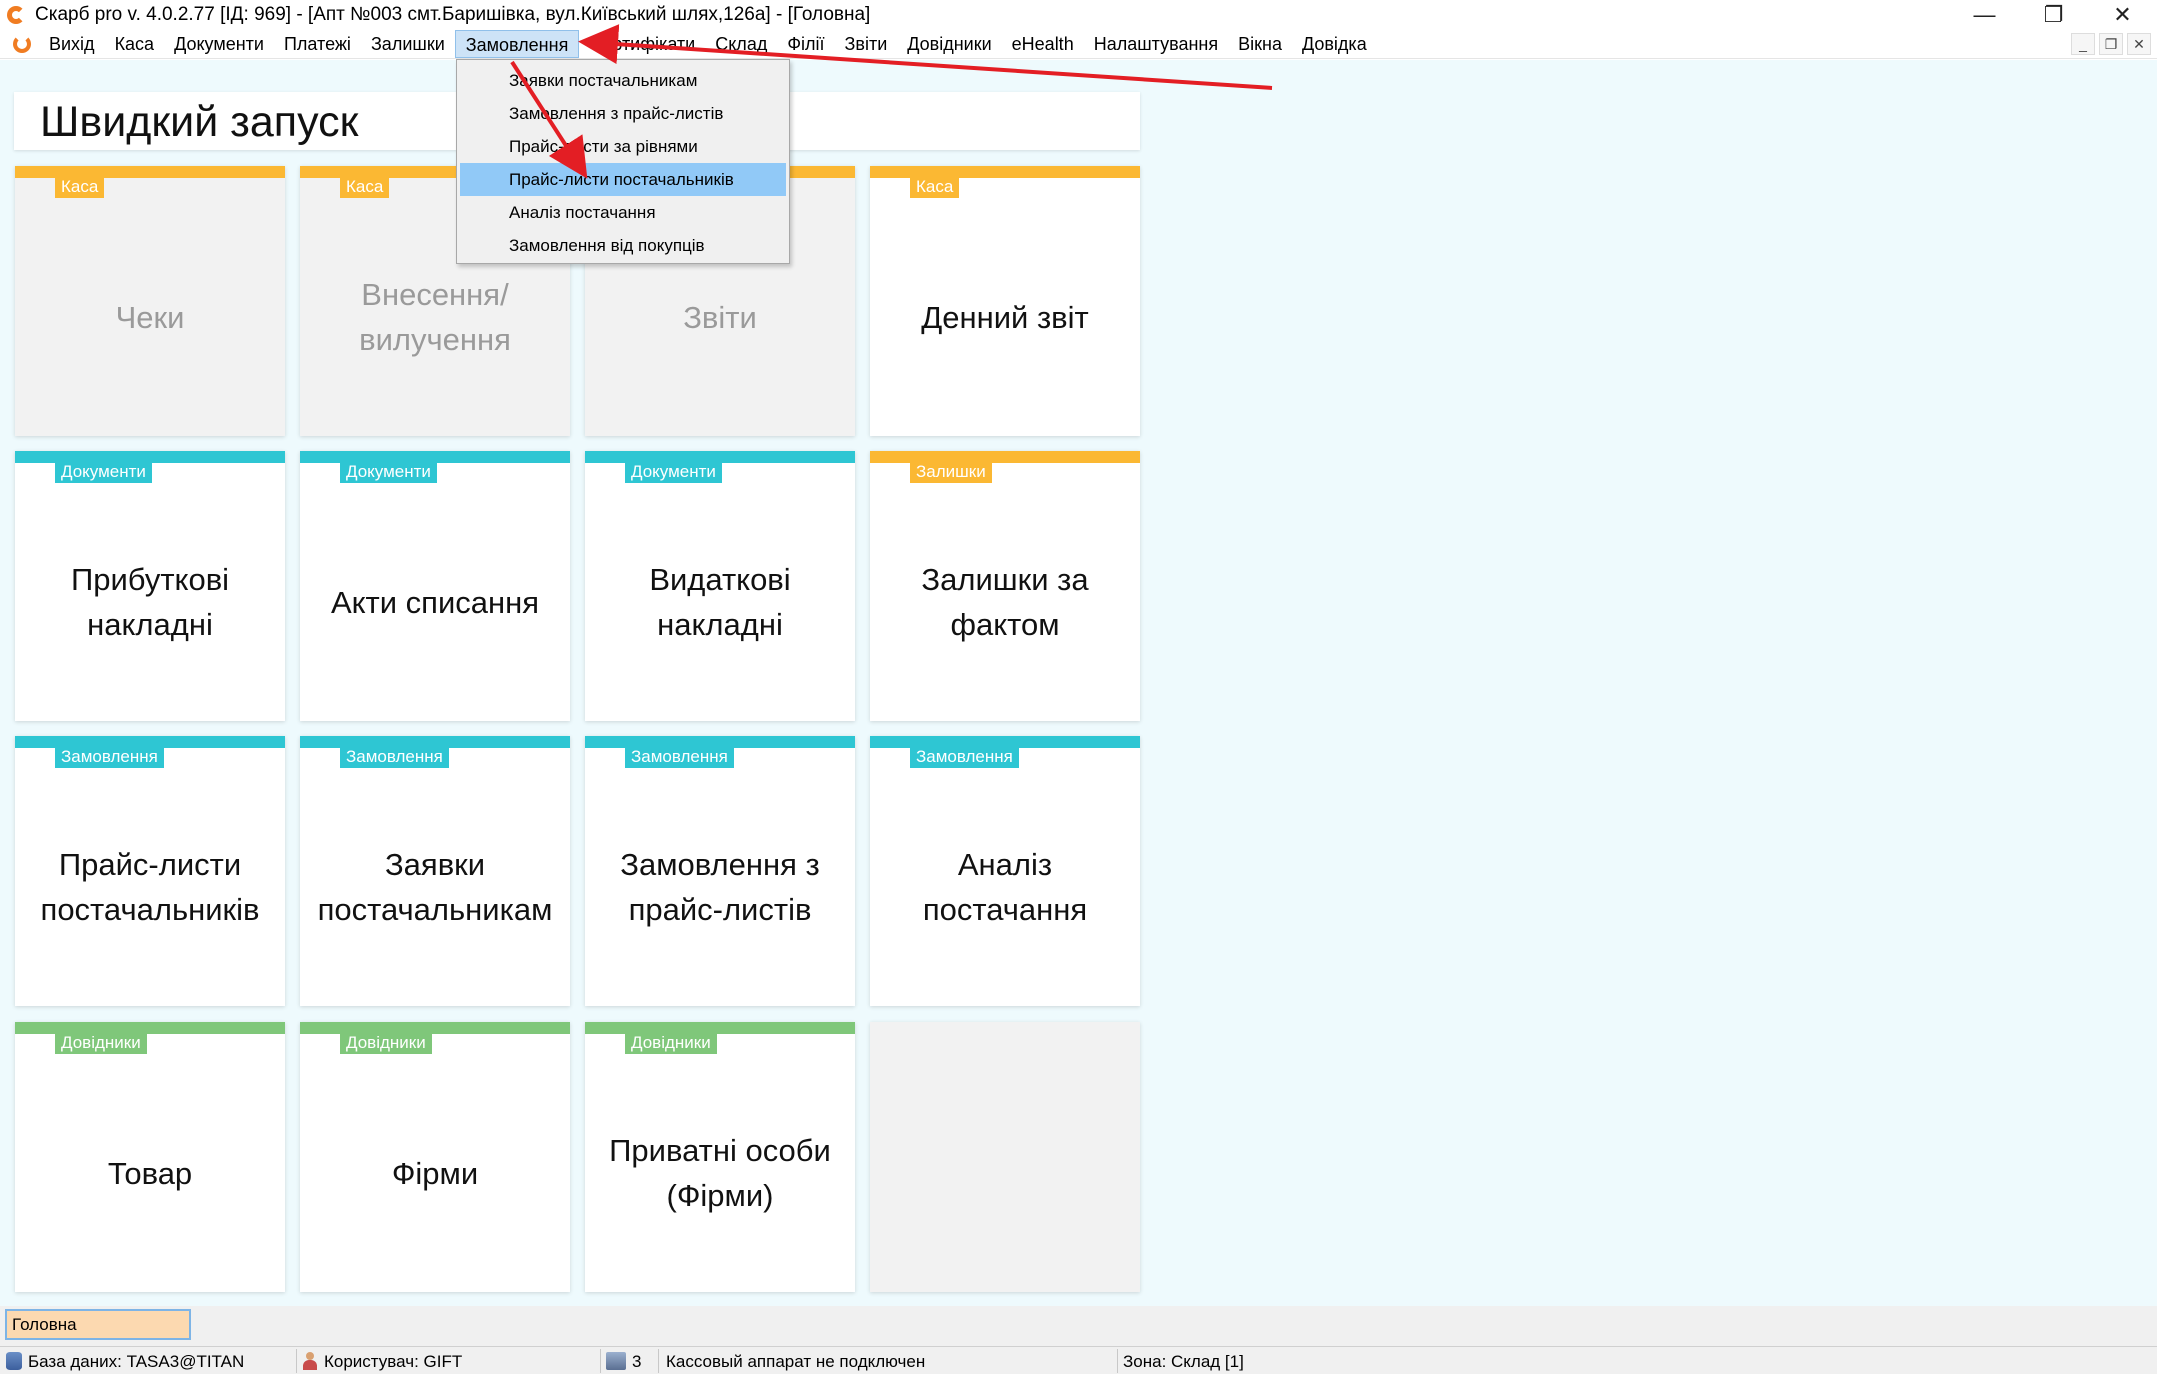  I want to click on tile-label: Прайс-листи постачальників, so click(150, 887).